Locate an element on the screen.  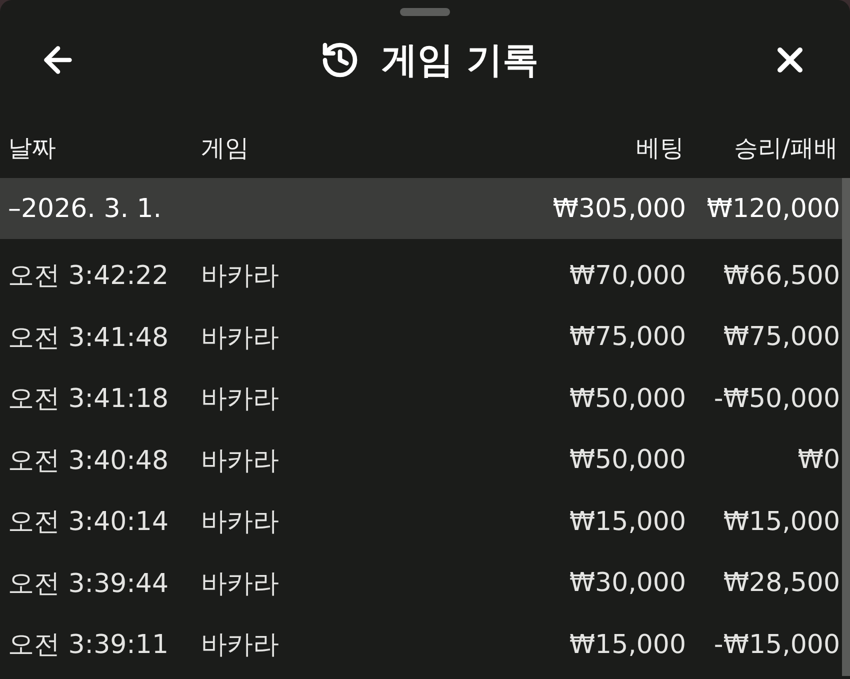
column-header: 승리/패배 is located at coordinates (786, 148).